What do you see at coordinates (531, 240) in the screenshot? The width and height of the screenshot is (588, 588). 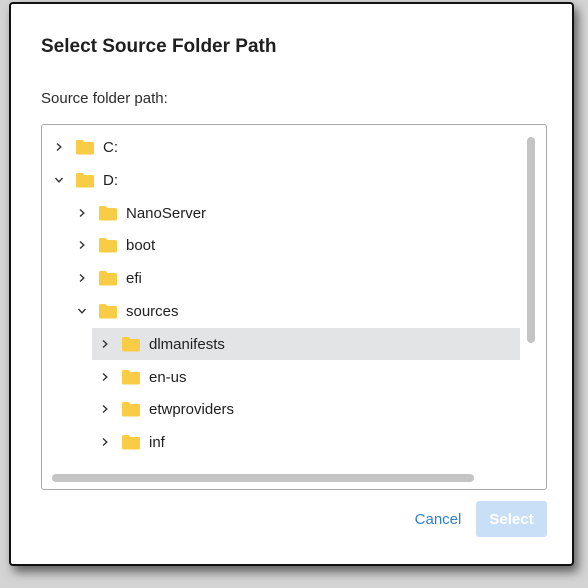 I see `vertical-scrollbar-thumb` at bounding box center [531, 240].